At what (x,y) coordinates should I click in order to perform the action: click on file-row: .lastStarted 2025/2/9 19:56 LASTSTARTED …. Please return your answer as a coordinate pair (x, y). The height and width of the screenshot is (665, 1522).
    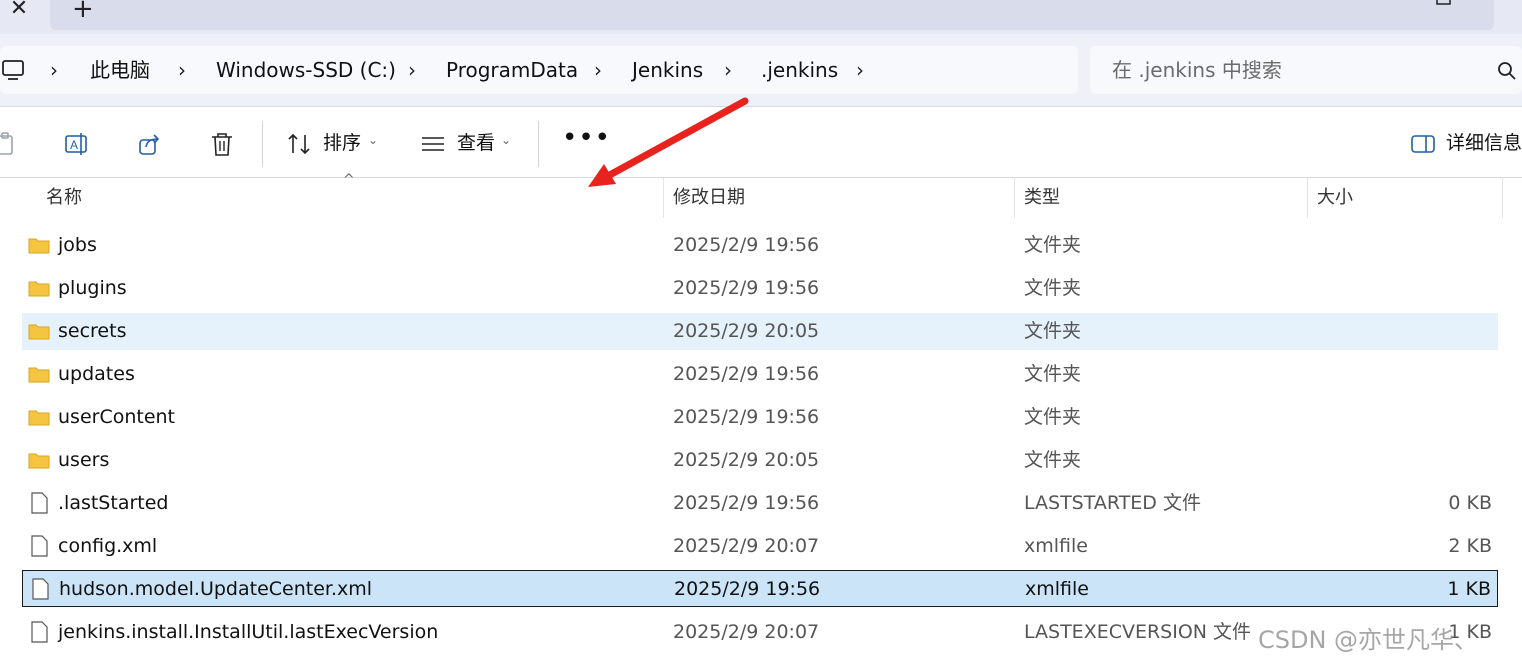
    Looking at the image, I should click on (760, 503).